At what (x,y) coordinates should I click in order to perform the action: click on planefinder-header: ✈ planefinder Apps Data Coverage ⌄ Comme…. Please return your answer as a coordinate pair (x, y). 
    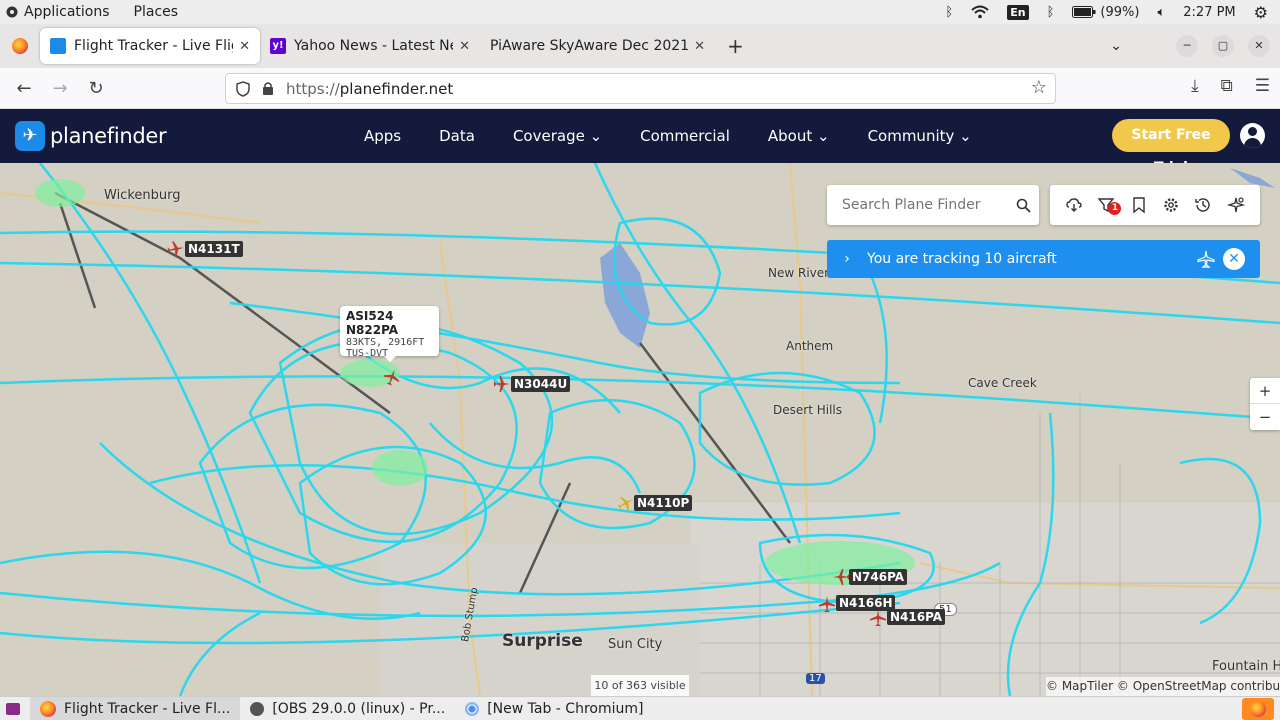
    Looking at the image, I should click on (640, 142).